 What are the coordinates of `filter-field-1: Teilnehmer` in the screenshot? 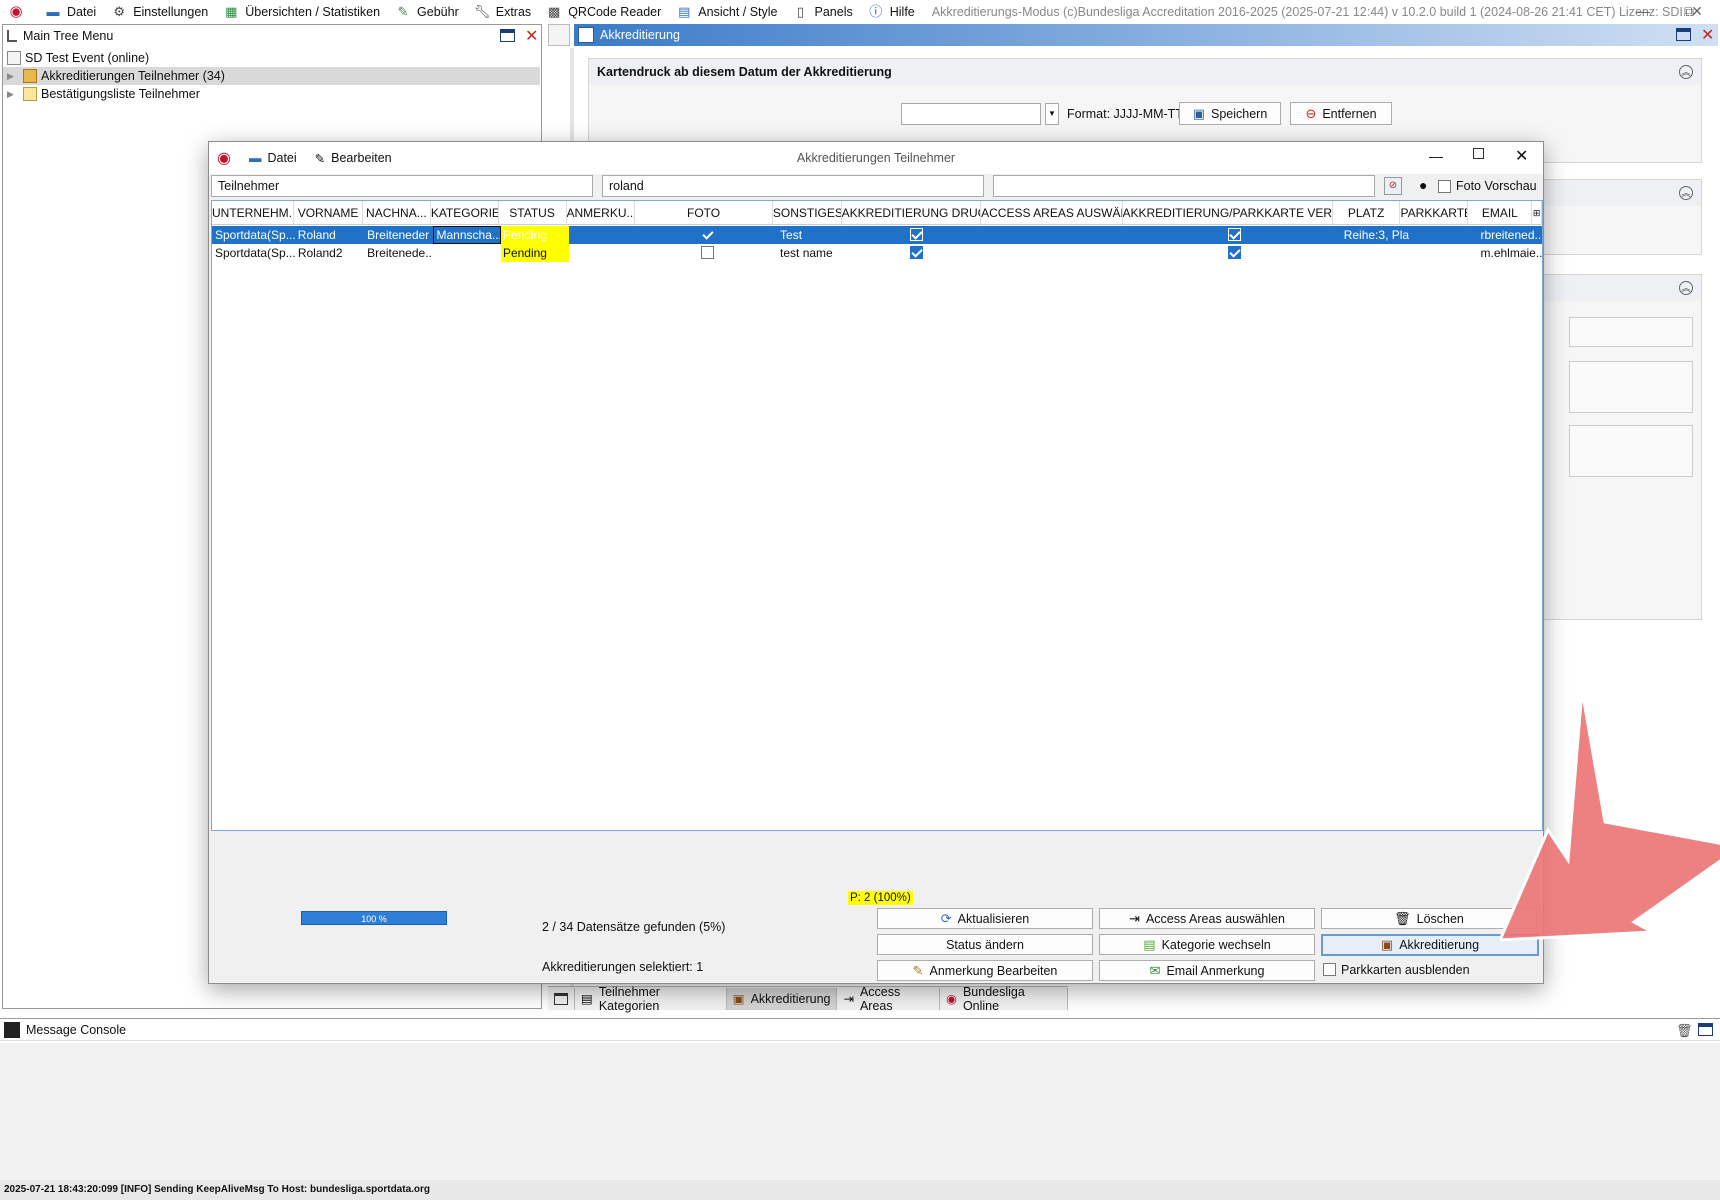 It's located at (402, 186).